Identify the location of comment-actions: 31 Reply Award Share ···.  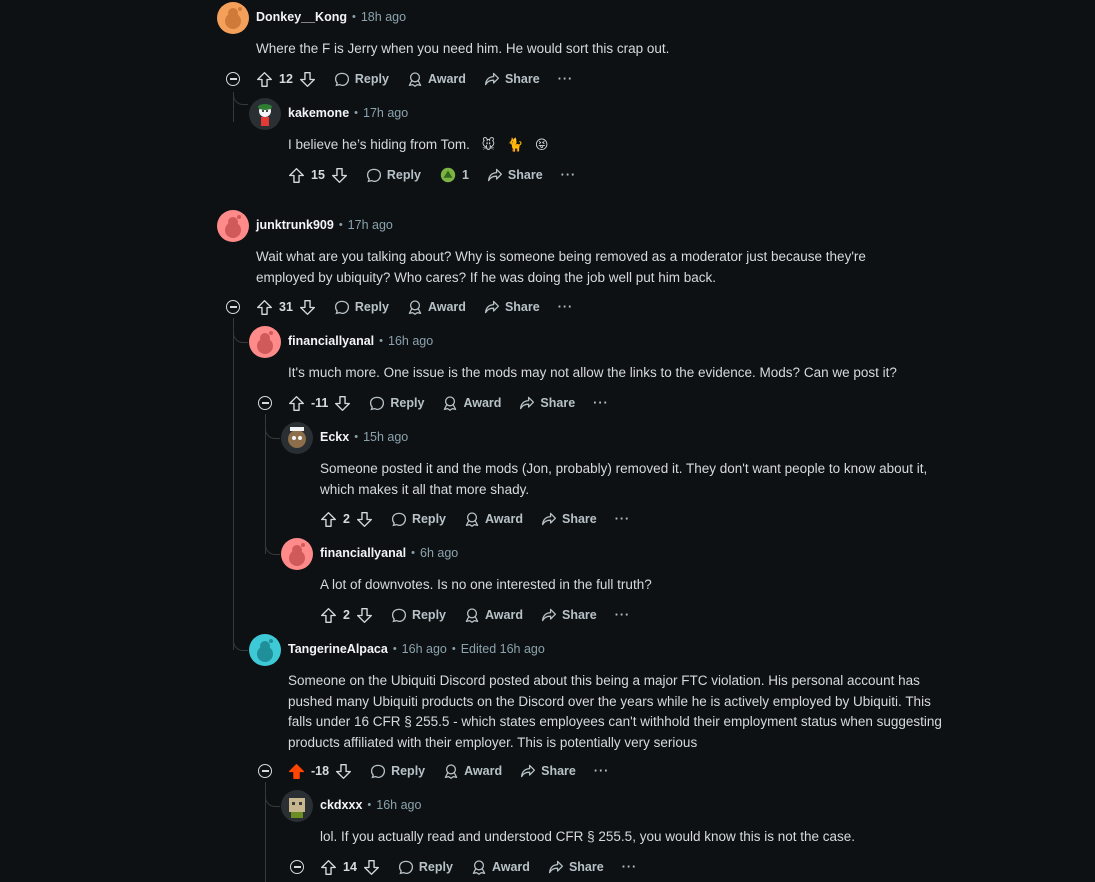
(414, 307).